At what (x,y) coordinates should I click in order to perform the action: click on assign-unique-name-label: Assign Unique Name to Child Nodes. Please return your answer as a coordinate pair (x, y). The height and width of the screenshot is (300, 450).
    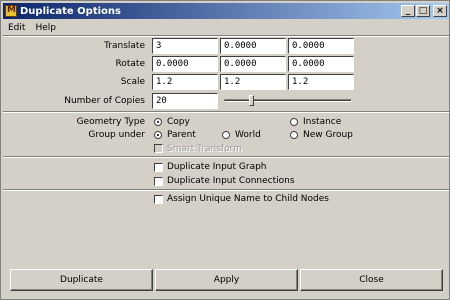
    Looking at the image, I should click on (248, 199).